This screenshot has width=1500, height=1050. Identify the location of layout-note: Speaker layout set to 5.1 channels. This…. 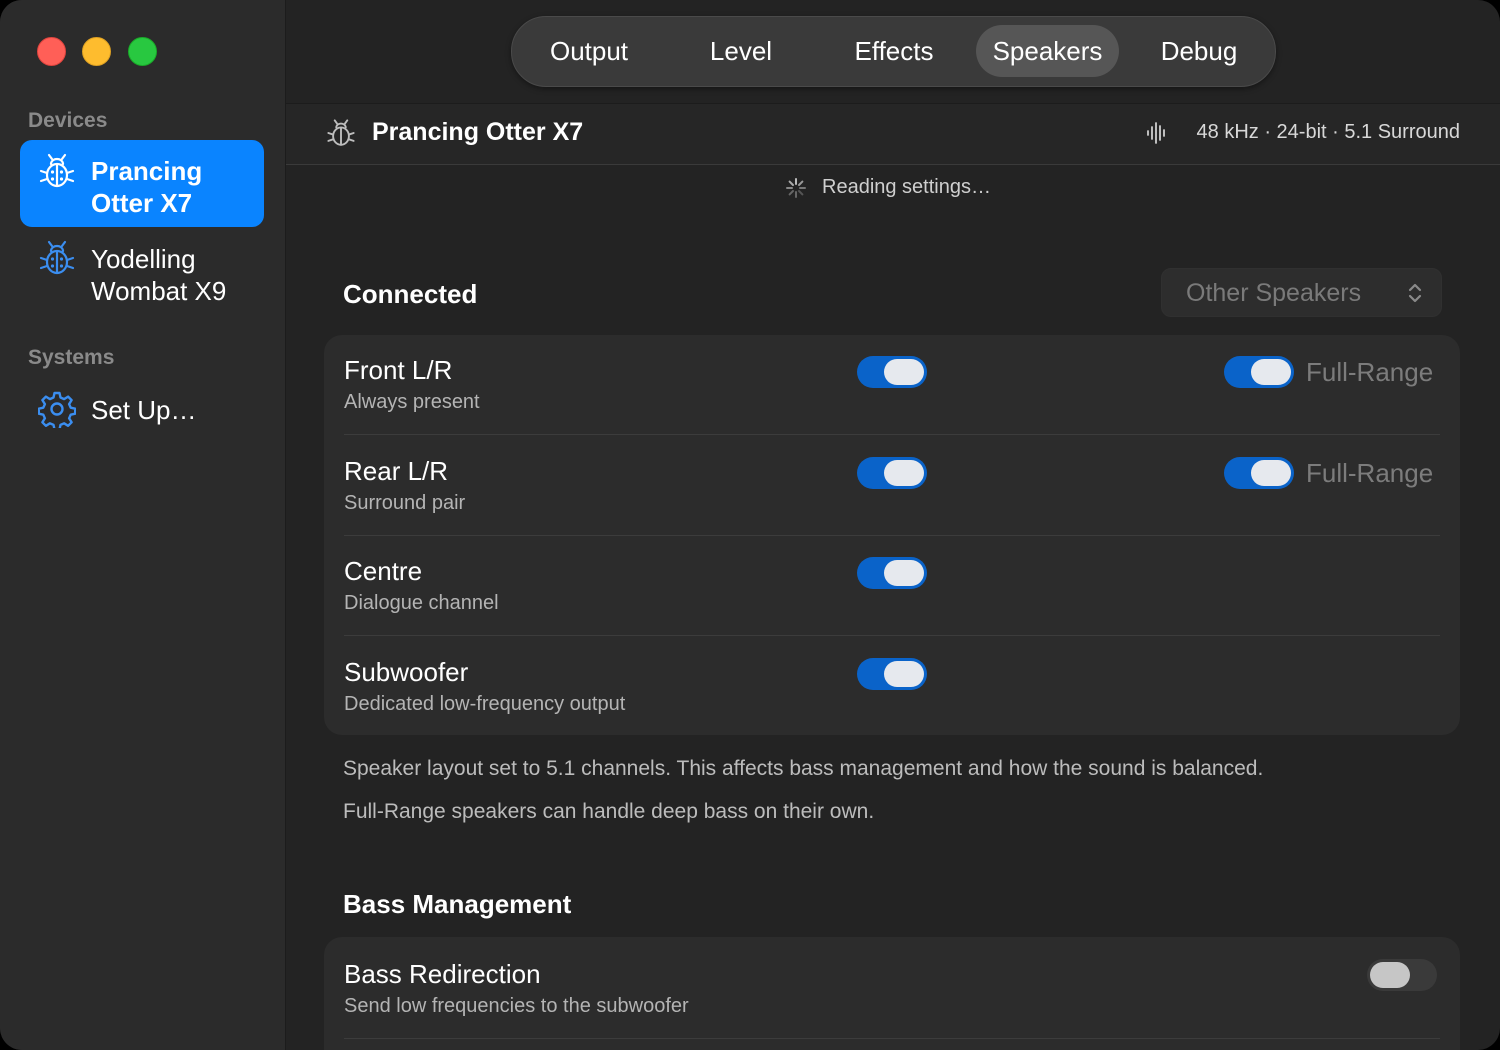
(803, 768).